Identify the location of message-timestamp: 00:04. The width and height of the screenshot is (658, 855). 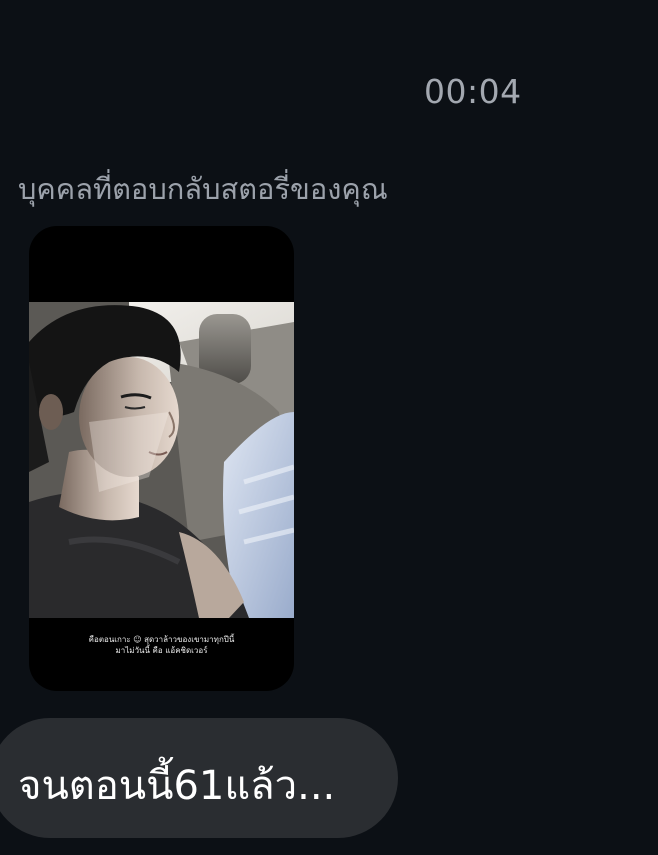
(473, 91).